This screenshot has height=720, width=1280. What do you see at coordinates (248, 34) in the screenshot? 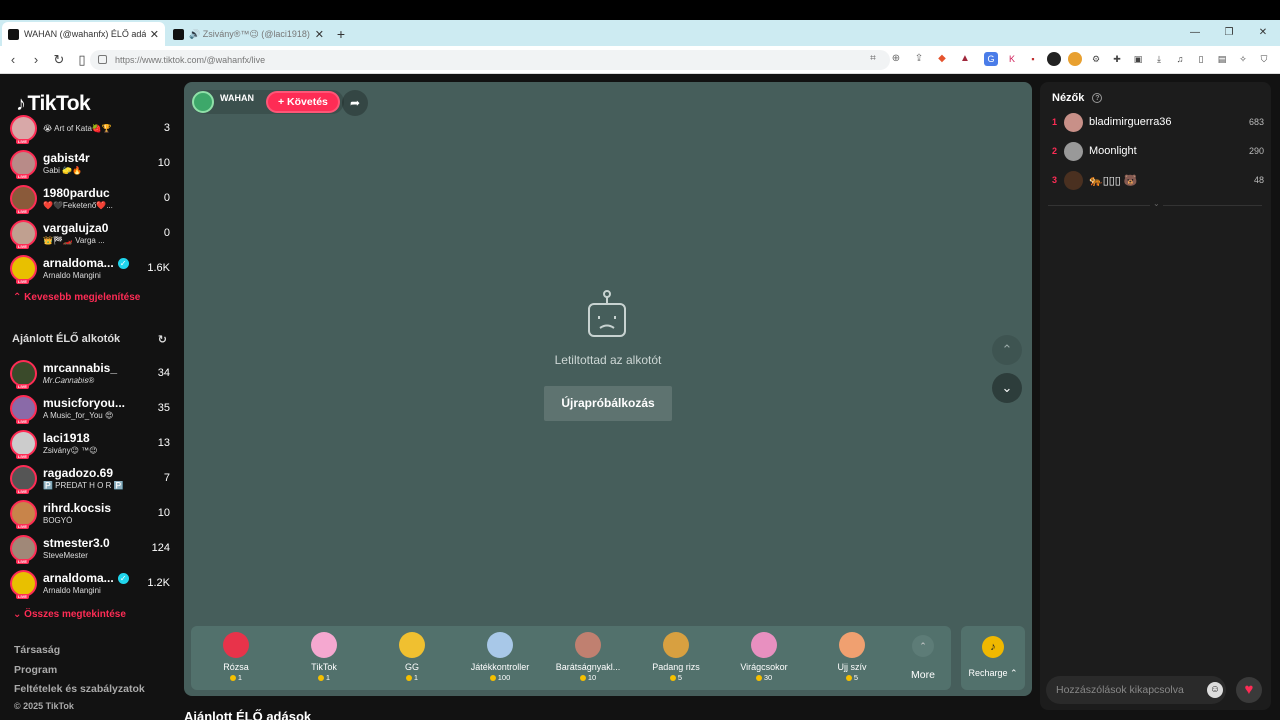
I see `browser-tab-inactive: 🔊 Zsivány®™😉 (@laci1918) ÉLŐ a ✕` at bounding box center [248, 34].